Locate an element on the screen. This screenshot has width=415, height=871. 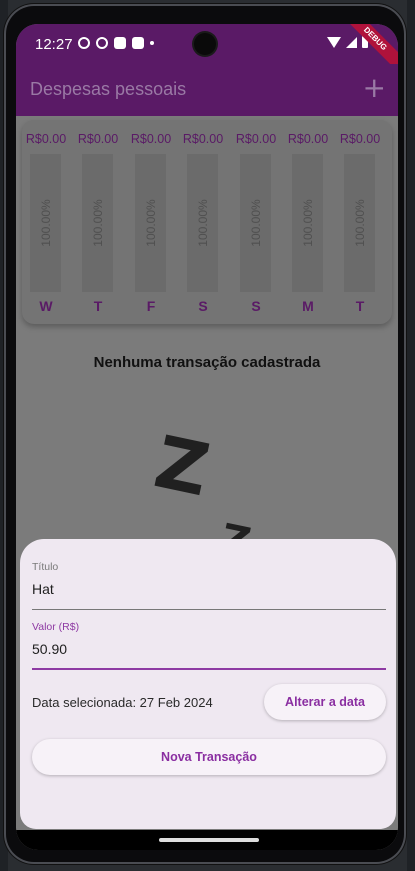
notification-icons is located at coordinates (116, 43).